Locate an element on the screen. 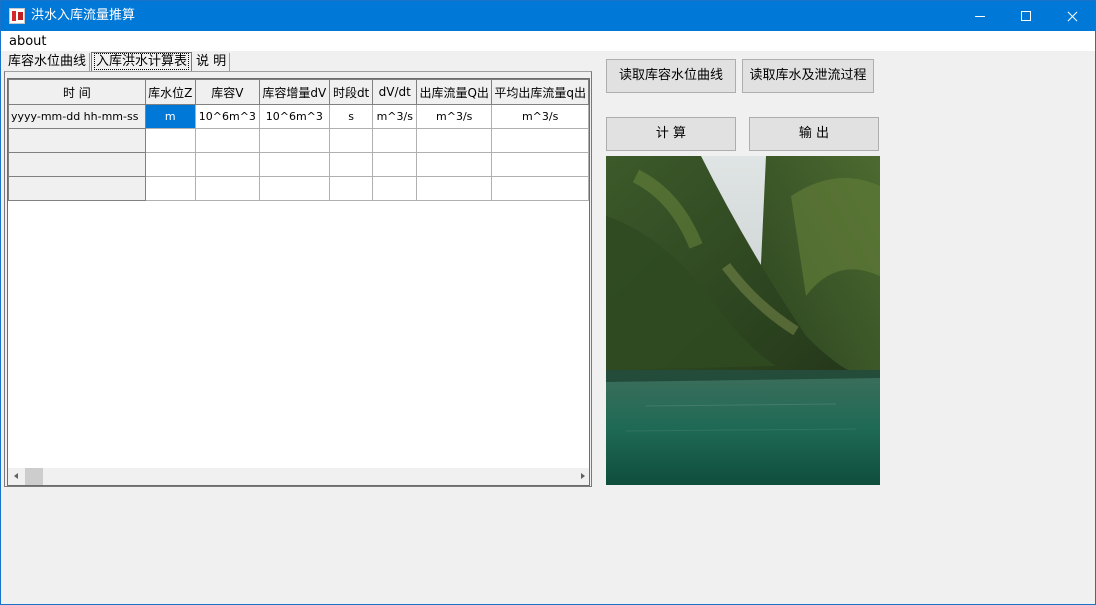  landscape-photo is located at coordinates (743, 320).